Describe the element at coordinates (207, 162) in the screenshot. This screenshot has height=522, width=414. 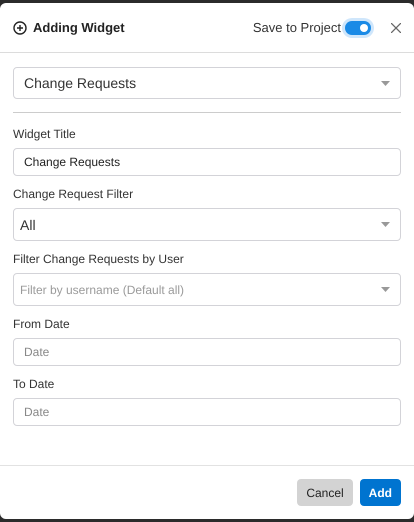
I see `input-field: Change Requests` at that location.